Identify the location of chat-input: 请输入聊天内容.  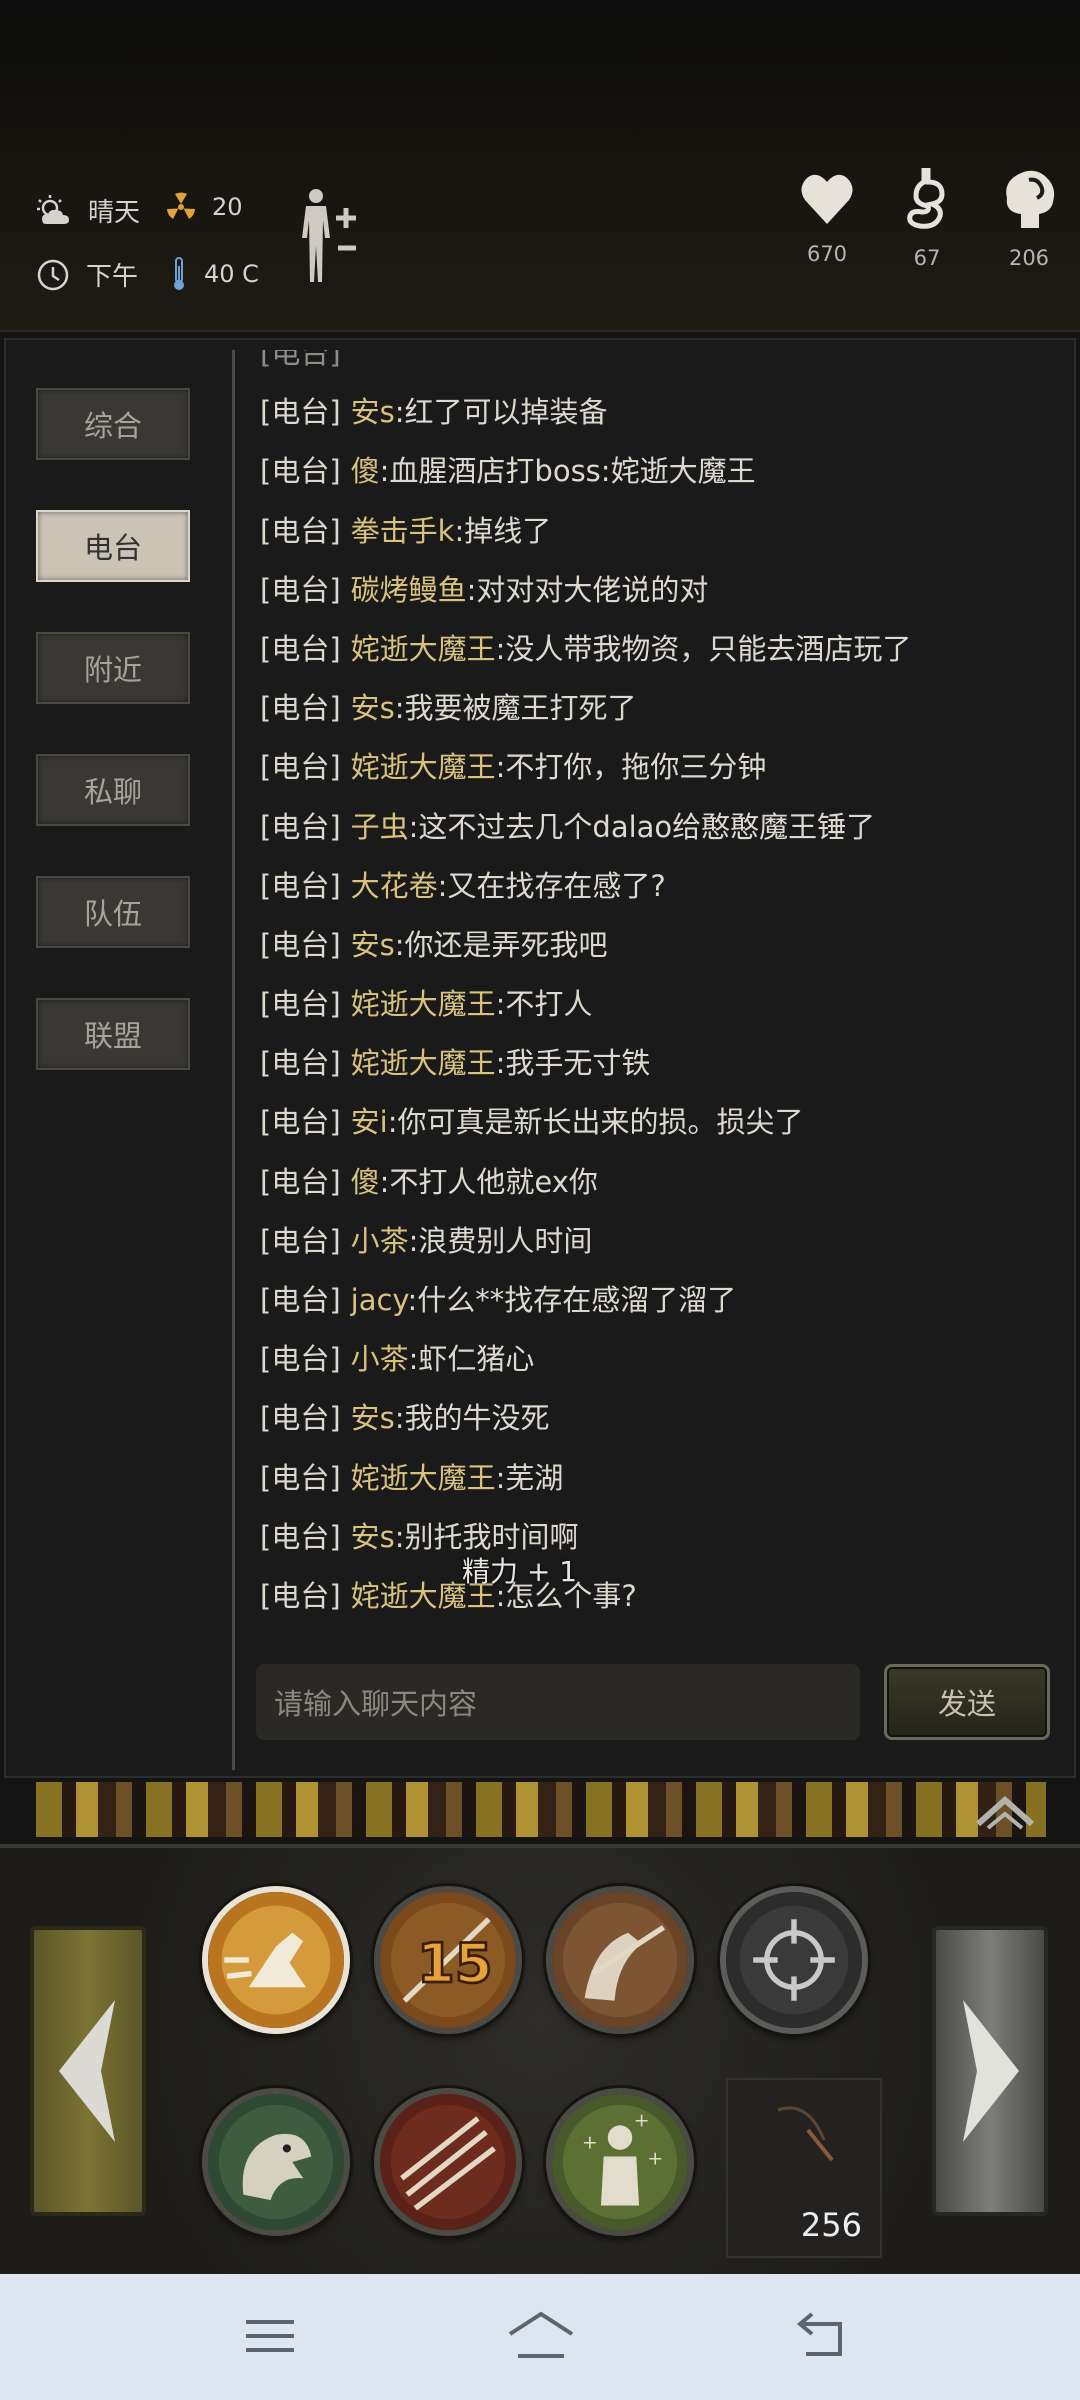
(558, 1702).